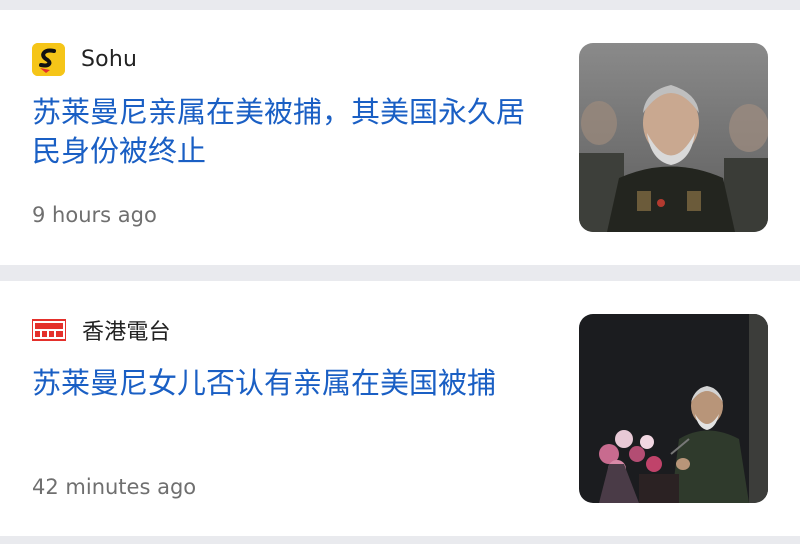  Describe the element at coordinates (109, 59) in the screenshot. I see `source-name: Sohu` at that location.